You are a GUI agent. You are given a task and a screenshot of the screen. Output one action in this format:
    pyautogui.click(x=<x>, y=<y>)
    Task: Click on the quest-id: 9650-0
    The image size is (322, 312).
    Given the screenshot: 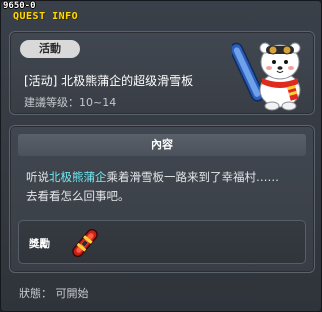 What is the action you would take?
    pyautogui.click(x=19, y=6)
    